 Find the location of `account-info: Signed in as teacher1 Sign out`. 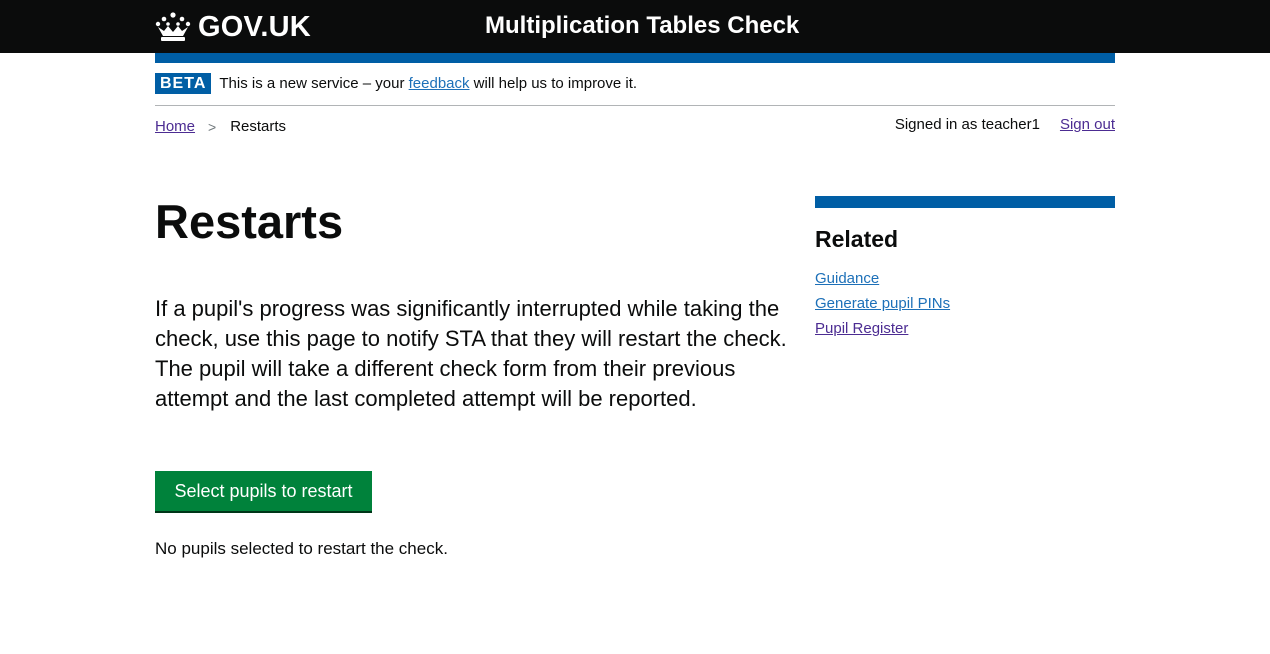

account-info: Signed in as teacher1 Sign out is located at coordinates (1005, 124).